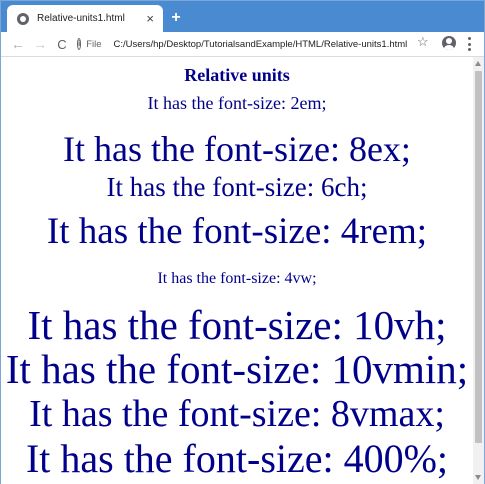 Image resolution: width=485 pixels, height=484 pixels. I want to click on page-heading: Relative units, so click(237, 75).